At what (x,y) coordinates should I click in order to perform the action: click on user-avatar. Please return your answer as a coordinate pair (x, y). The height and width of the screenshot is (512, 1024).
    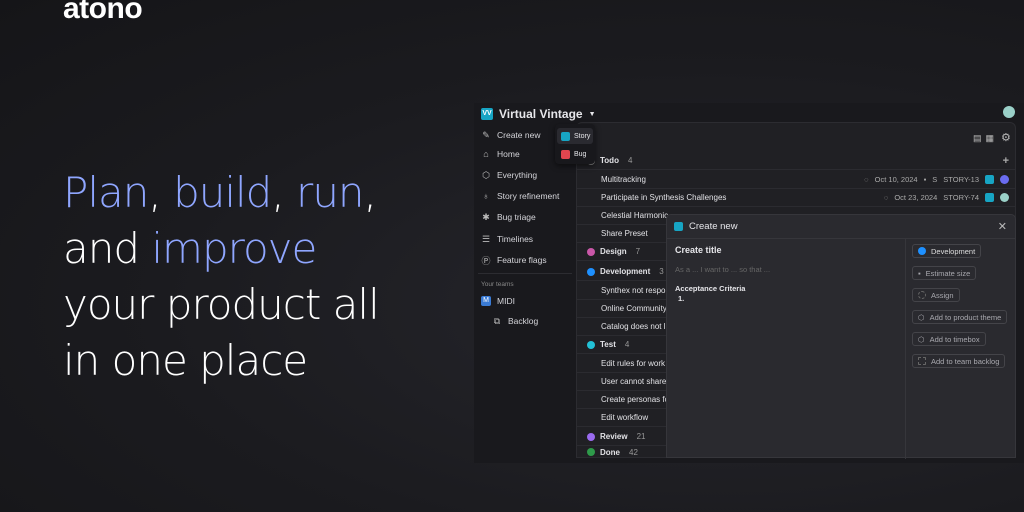
    Looking at the image, I should click on (1009, 112).